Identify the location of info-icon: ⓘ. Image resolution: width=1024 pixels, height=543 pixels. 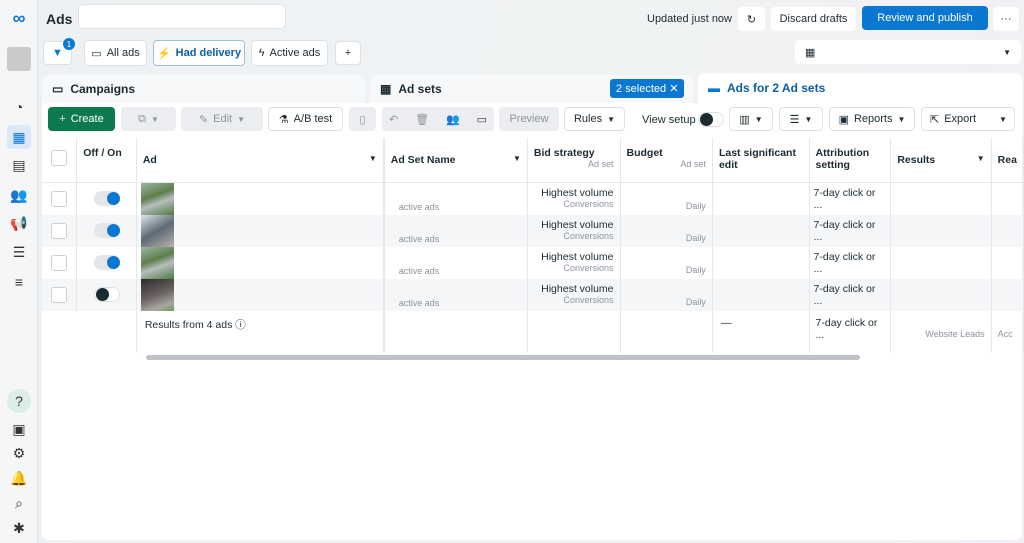
(240, 325).